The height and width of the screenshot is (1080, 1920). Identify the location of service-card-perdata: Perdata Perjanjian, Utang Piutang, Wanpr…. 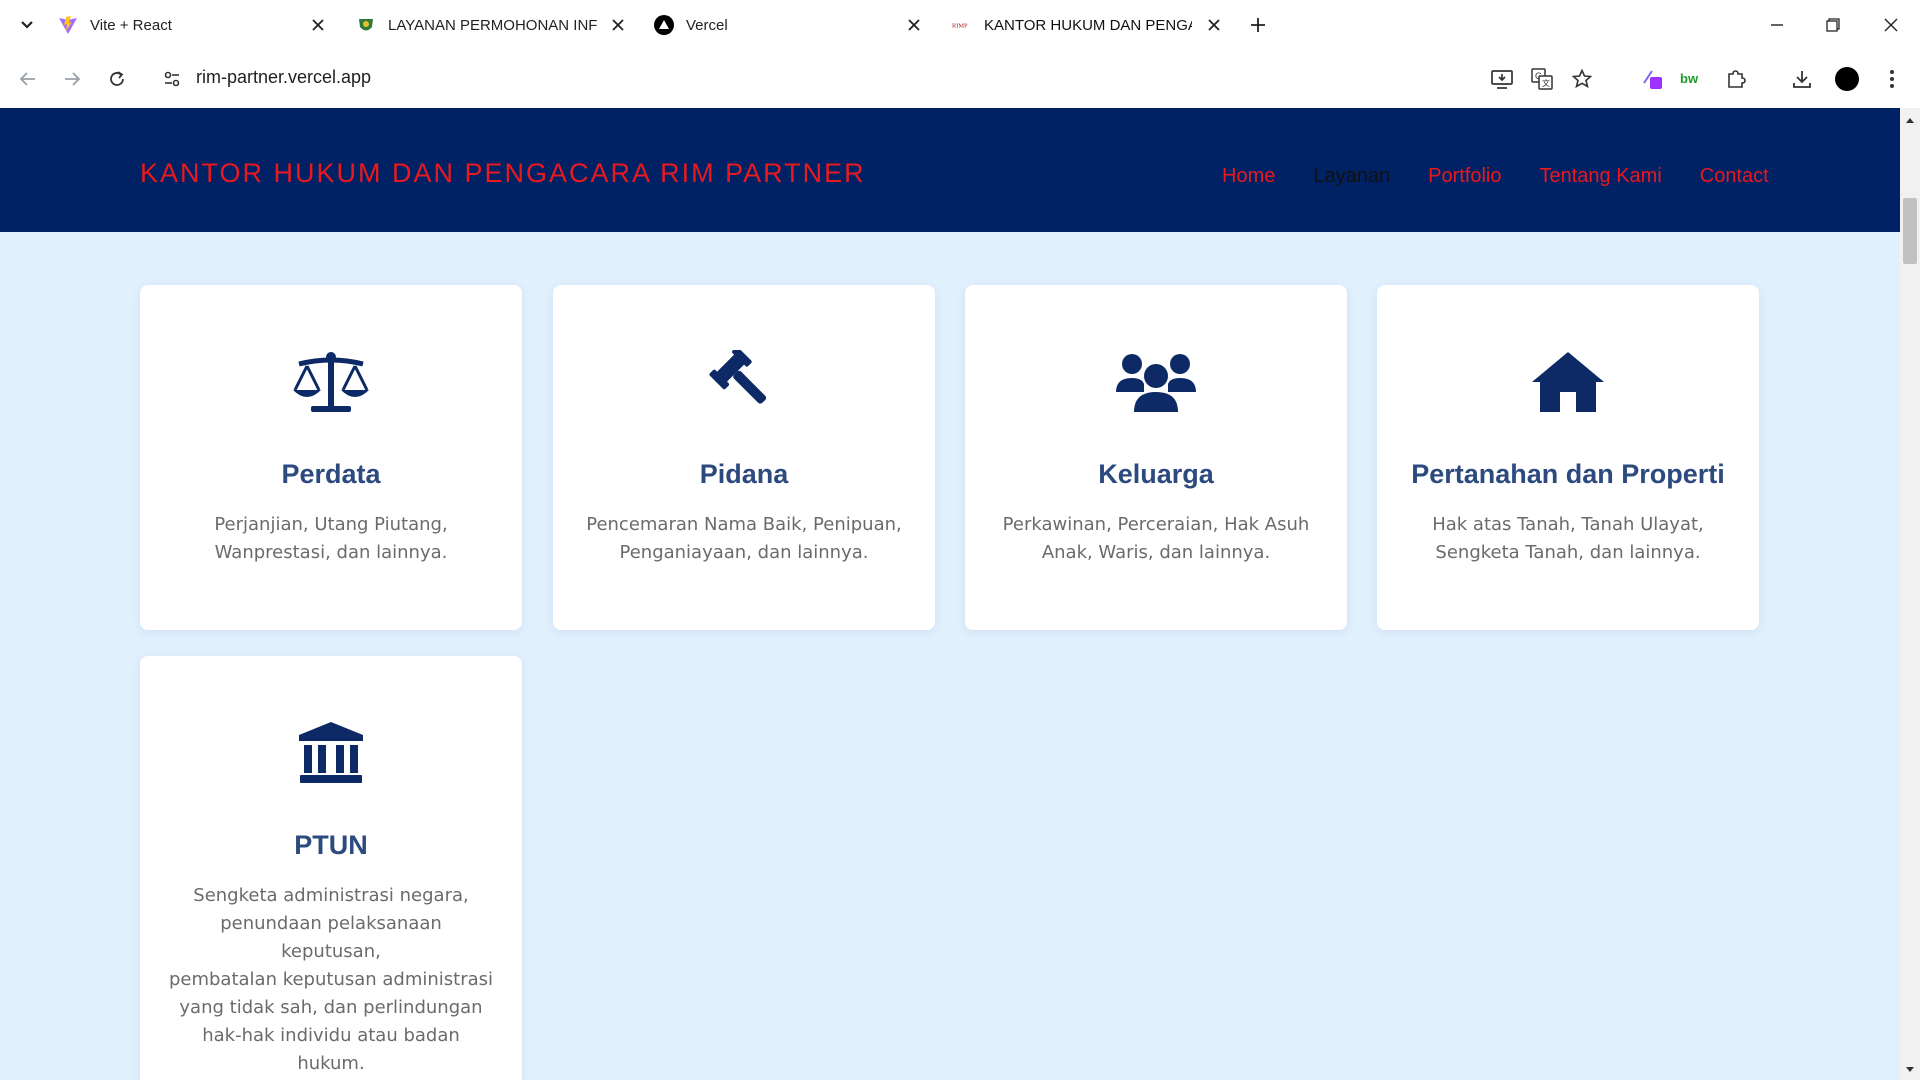
(331, 457).